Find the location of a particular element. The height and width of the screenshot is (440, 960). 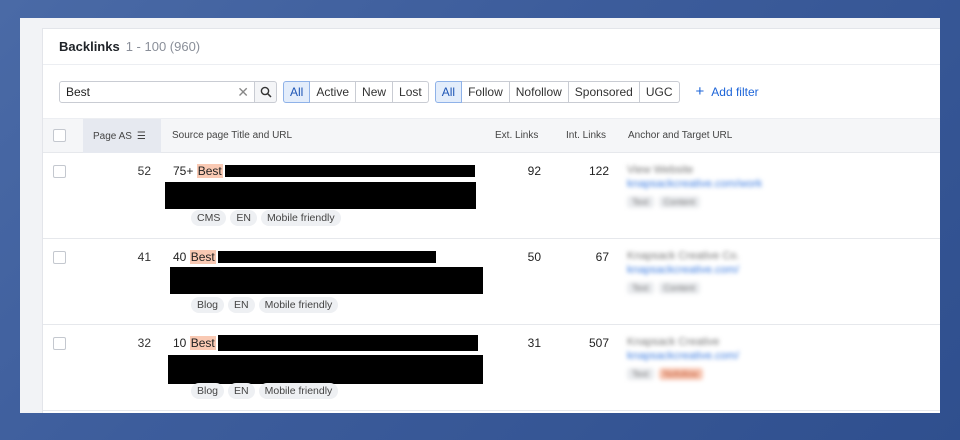

search-icon is located at coordinates (266, 92).